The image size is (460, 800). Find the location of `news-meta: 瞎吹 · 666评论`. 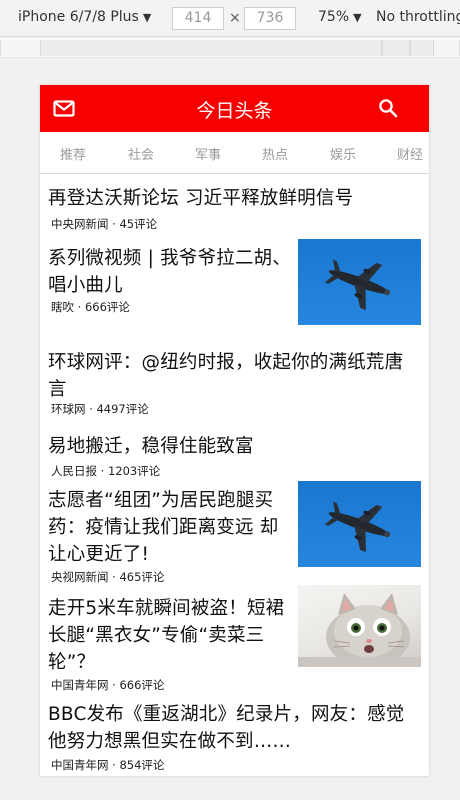

news-meta: 瞎吹 · 666评论 is located at coordinates (90, 307).